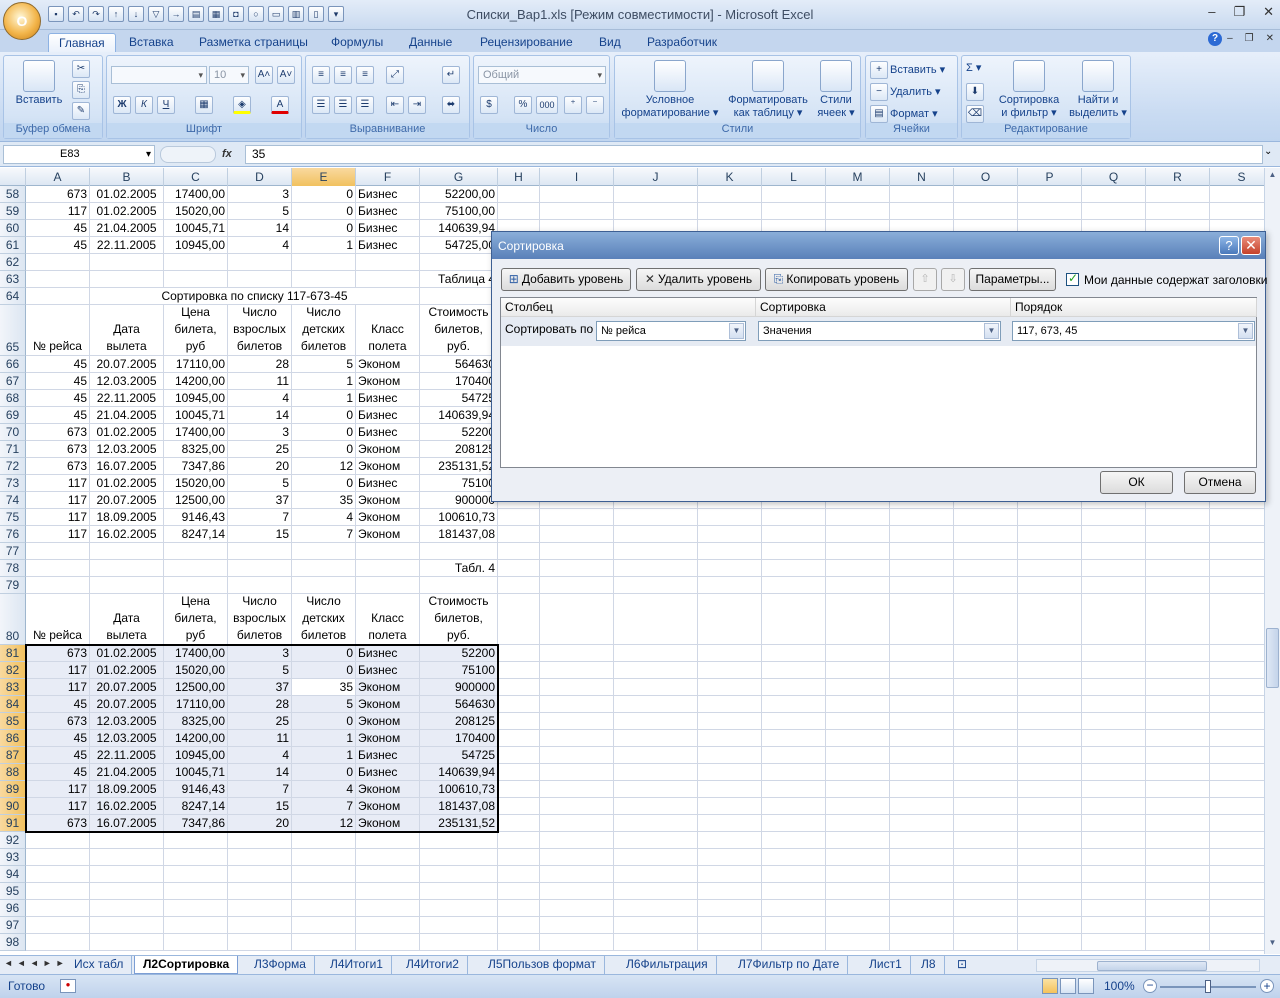 This screenshot has width=1280, height=998. Describe the element at coordinates (1215, 39) in the screenshot. I see `help-icon: ?` at that location.